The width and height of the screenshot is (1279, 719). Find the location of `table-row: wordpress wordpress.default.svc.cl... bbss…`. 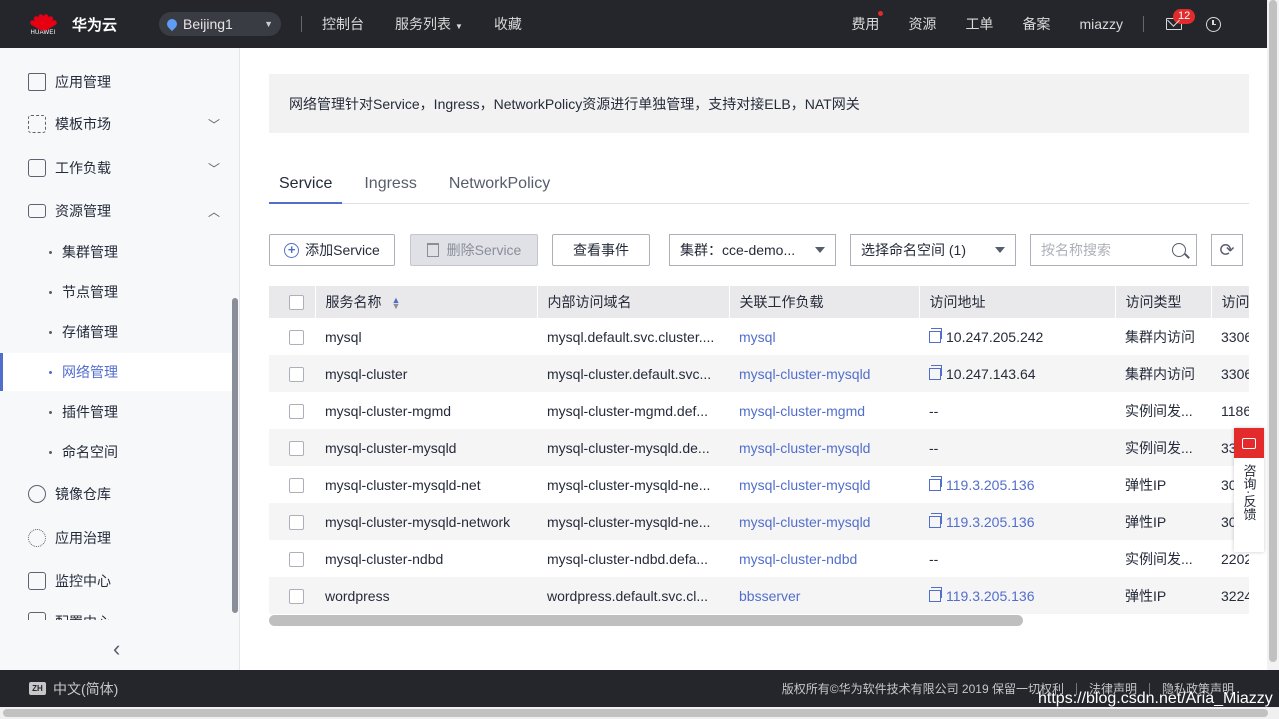

table-row: wordpress wordpress.default.svc.cl... bbss… is located at coordinates (759, 595).